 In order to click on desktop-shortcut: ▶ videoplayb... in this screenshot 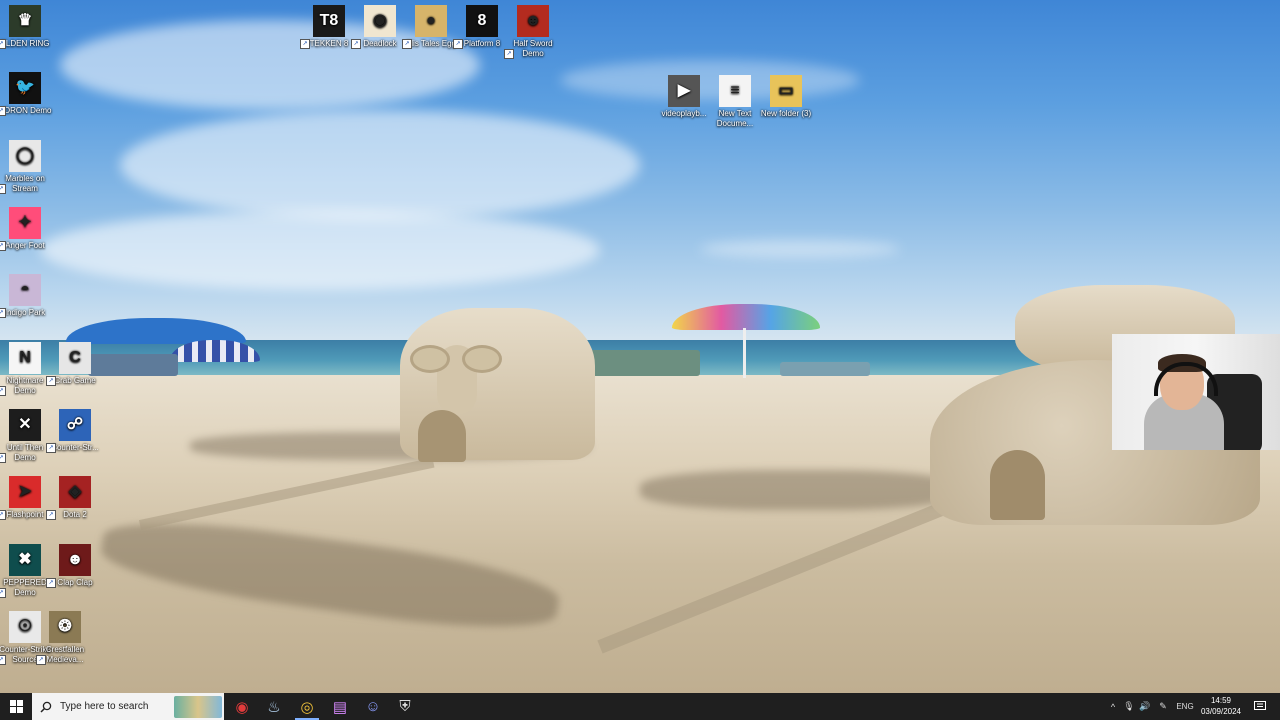, I will do `click(684, 97)`.